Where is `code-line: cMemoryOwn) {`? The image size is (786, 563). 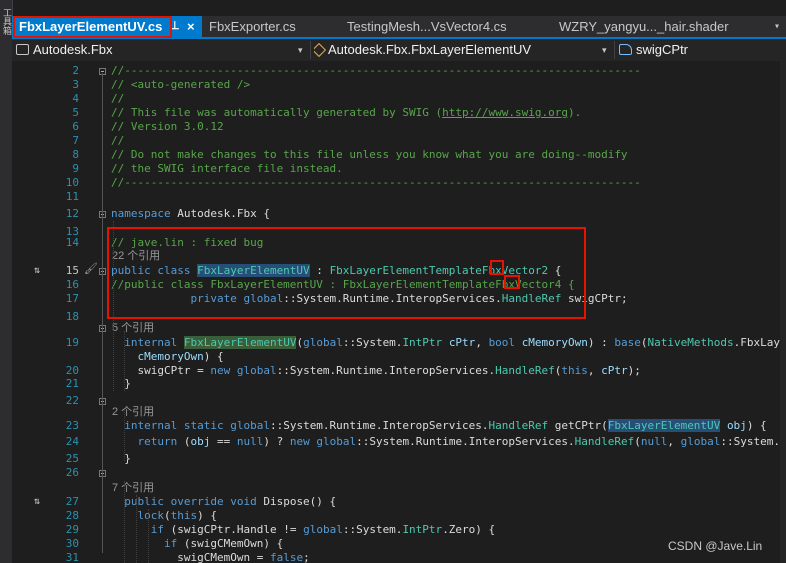 code-line: cMemoryOwn) { is located at coordinates (167, 357).